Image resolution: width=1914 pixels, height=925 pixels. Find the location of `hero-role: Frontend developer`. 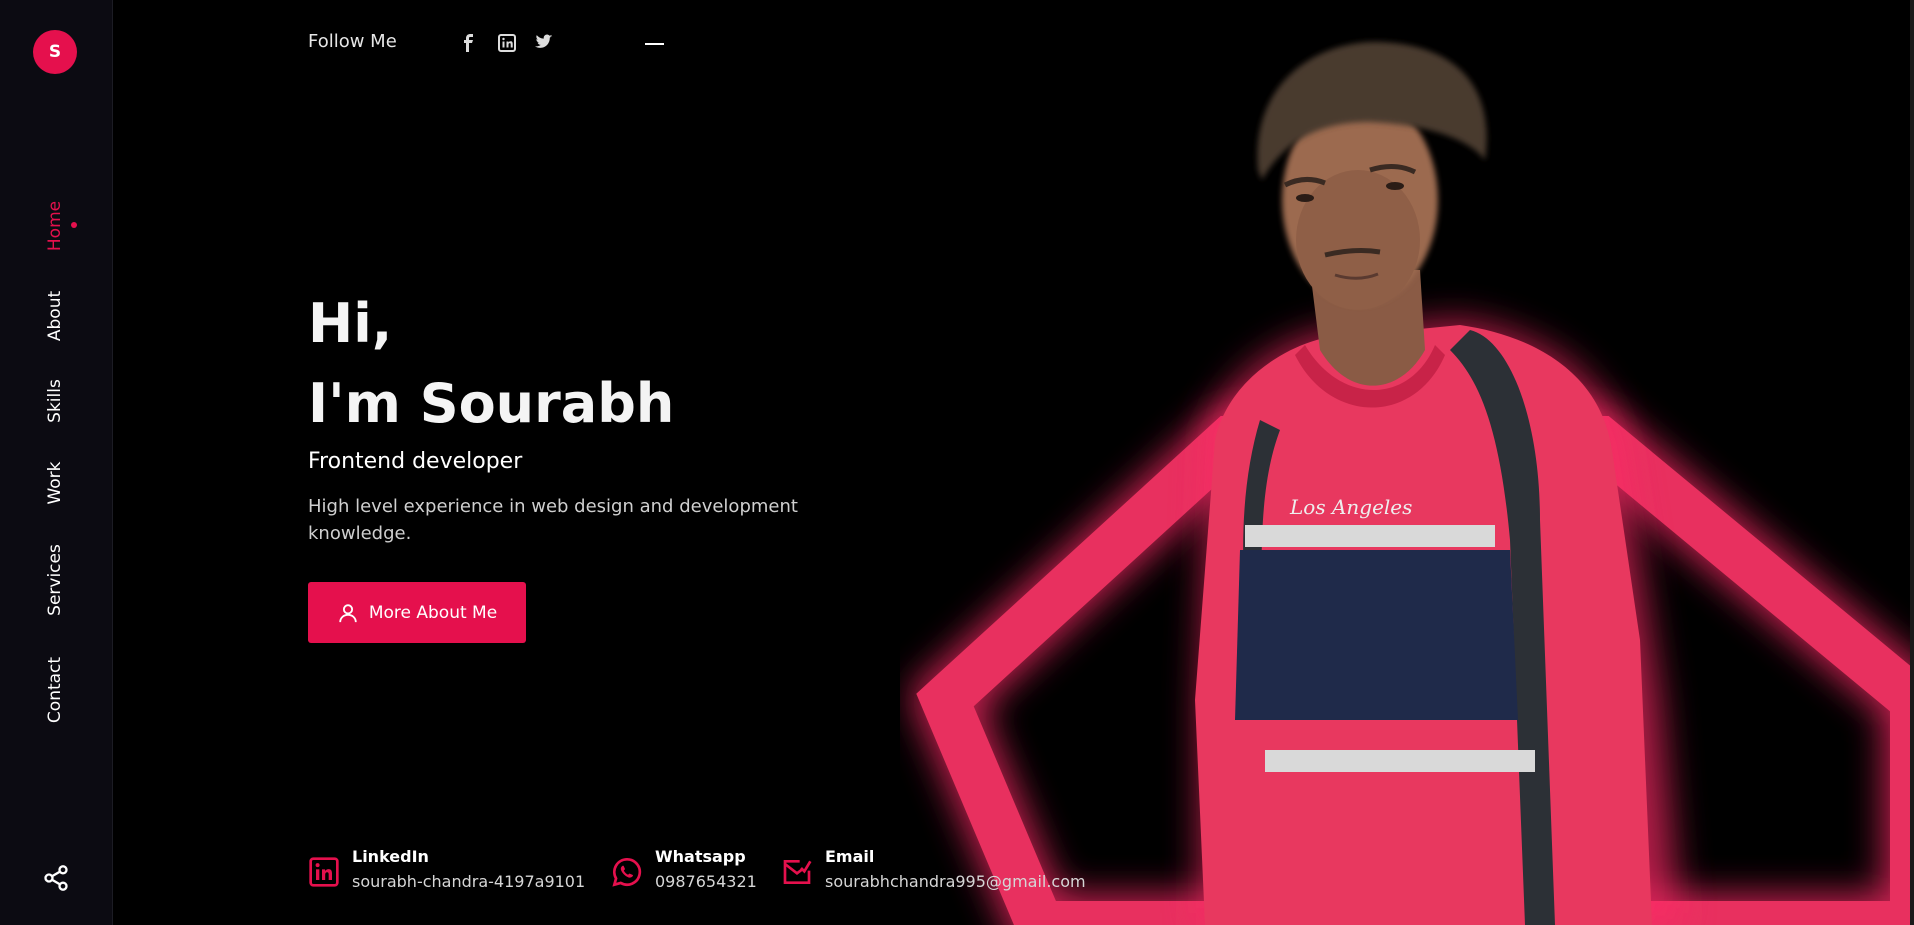

hero-role: Frontend developer is located at coordinates (415, 461).